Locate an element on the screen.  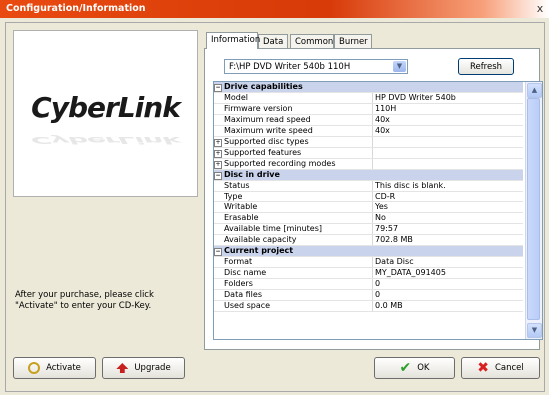
key-icon is located at coordinates (34, 368).